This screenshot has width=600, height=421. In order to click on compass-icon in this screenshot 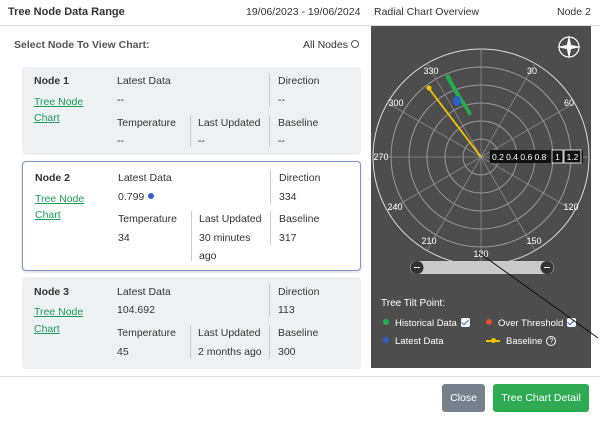, I will do `click(569, 47)`.